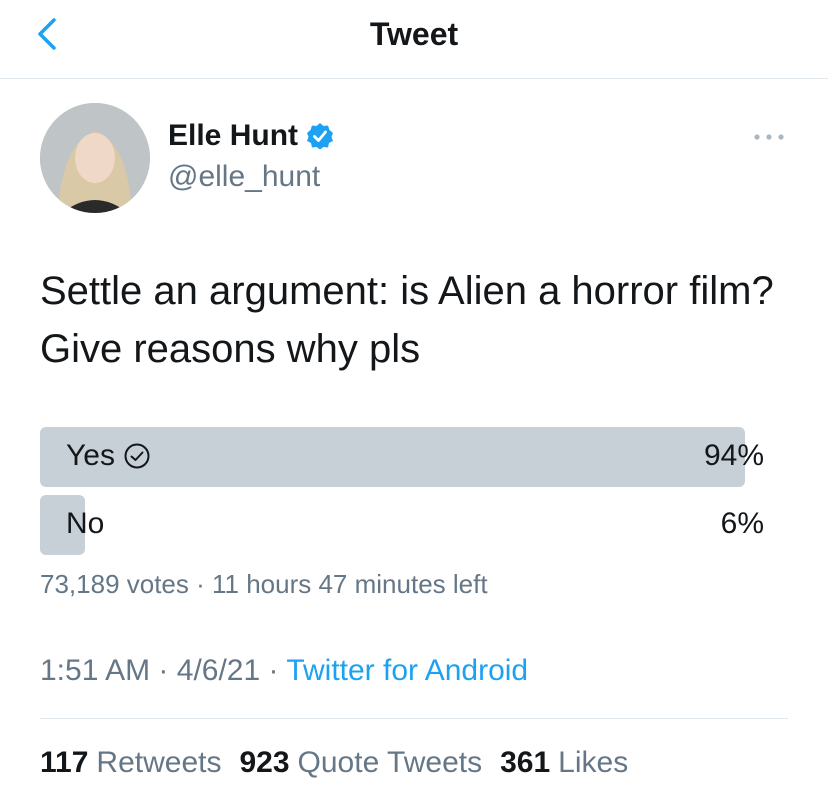 The height and width of the screenshot is (807, 828). I want to click on likes-label: Likes, so click(593, 762).